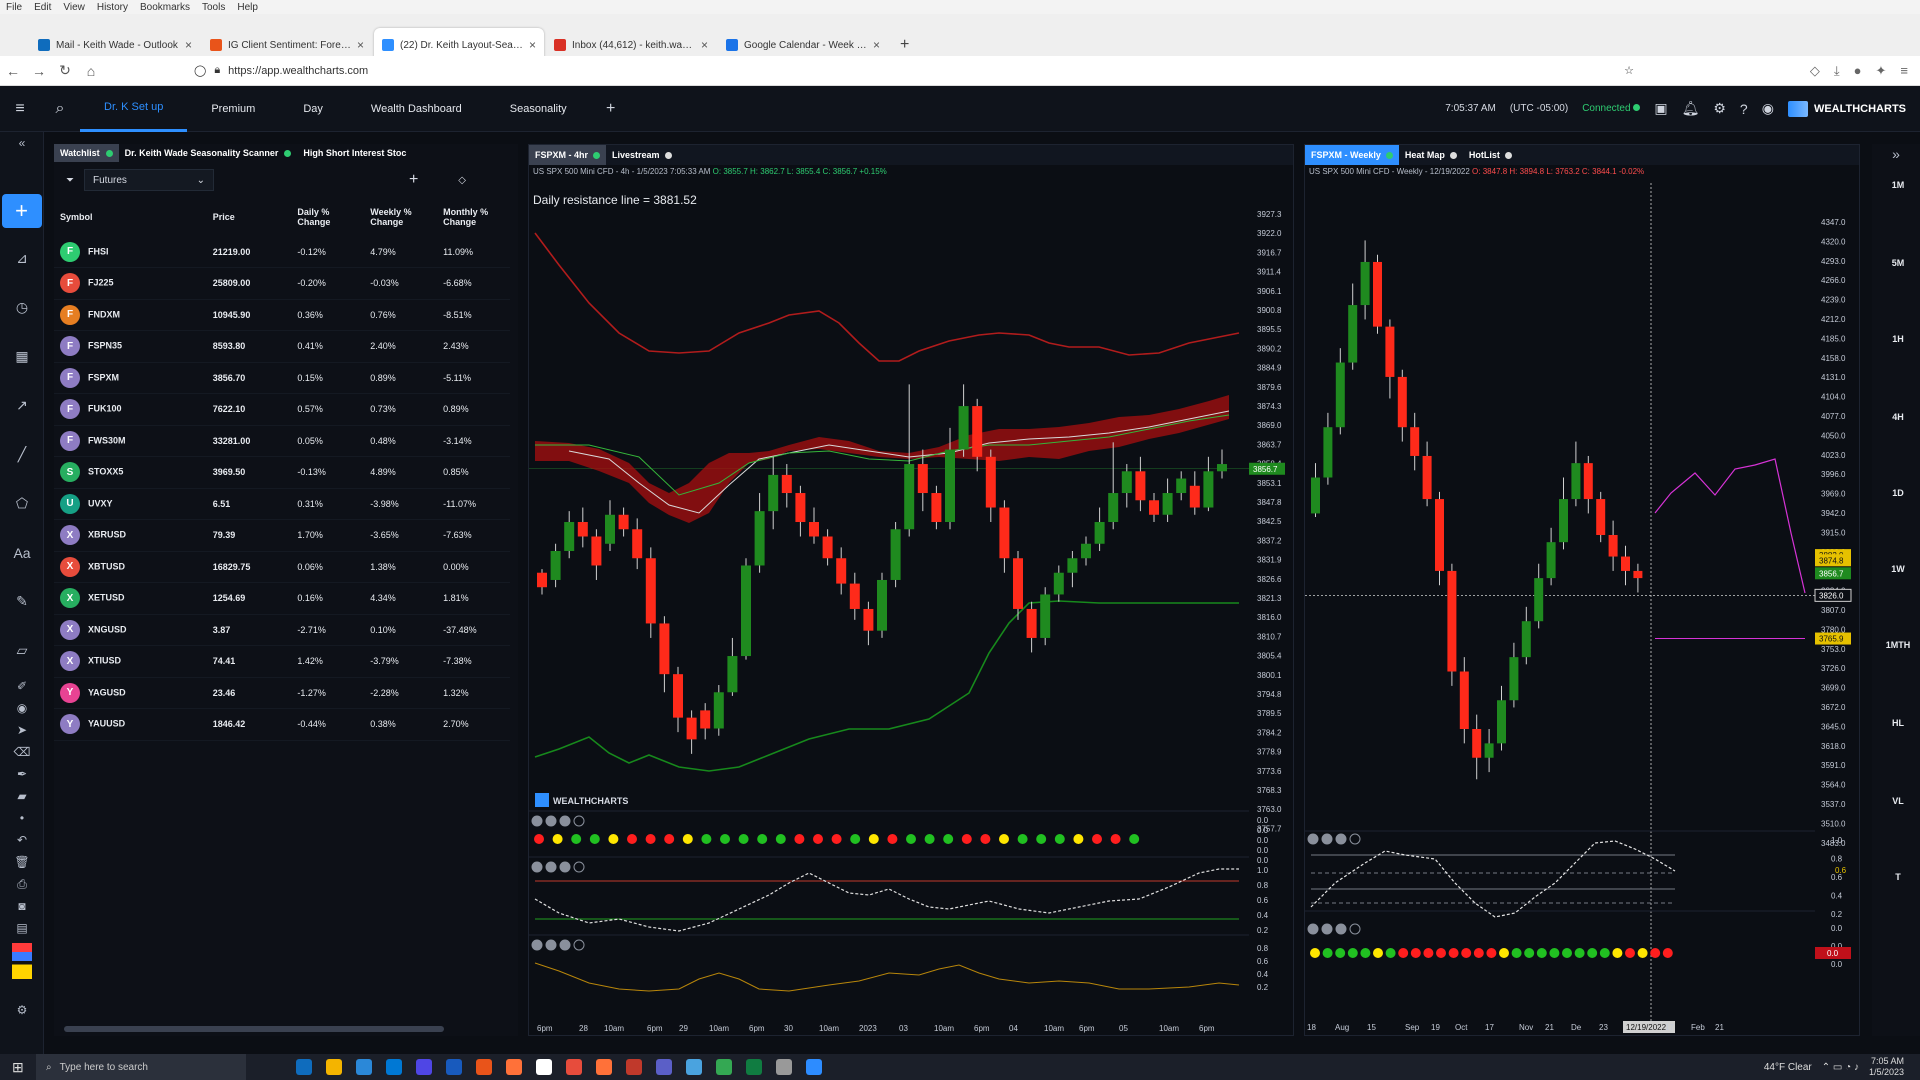  I want to click on timezone: (UTC -05:00), so click(1539, 108).